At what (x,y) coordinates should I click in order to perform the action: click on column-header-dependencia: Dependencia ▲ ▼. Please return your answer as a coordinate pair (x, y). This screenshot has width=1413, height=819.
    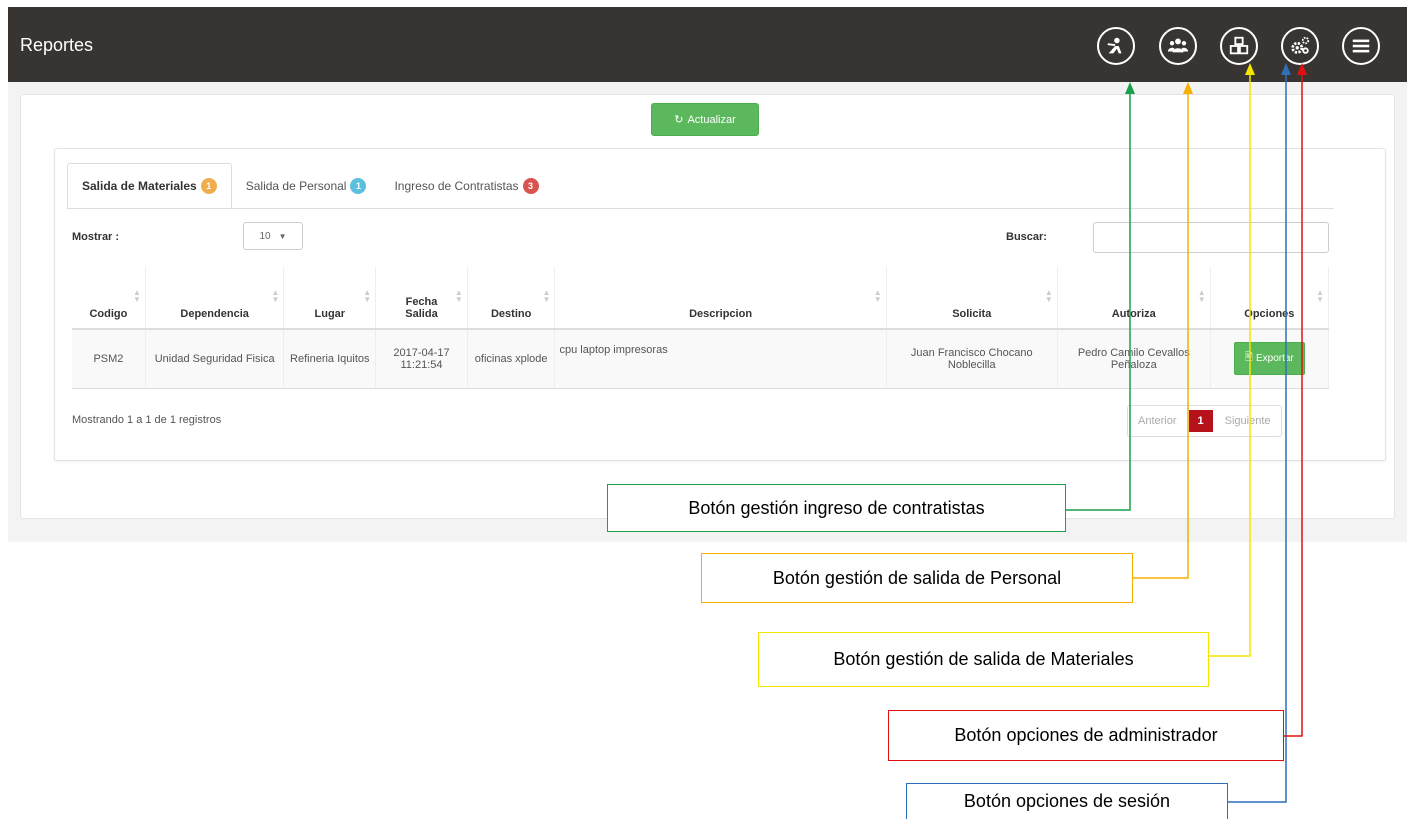
    Looking at the image, I should click on (215, 298).